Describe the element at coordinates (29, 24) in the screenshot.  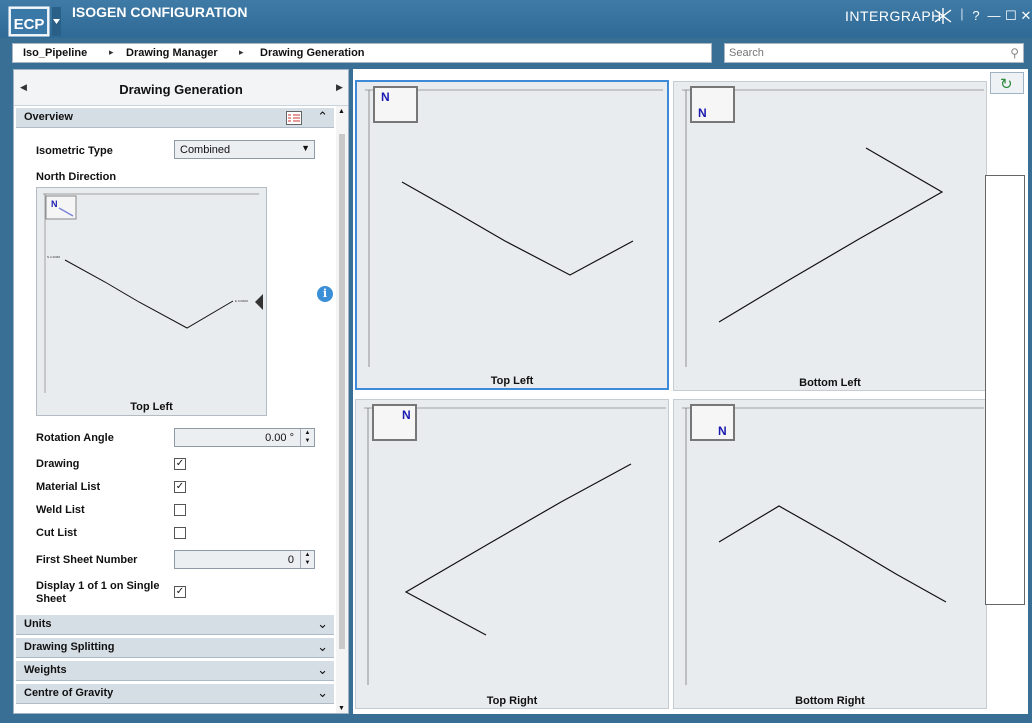
I see `ecp-badge-text: ECP` at that location.